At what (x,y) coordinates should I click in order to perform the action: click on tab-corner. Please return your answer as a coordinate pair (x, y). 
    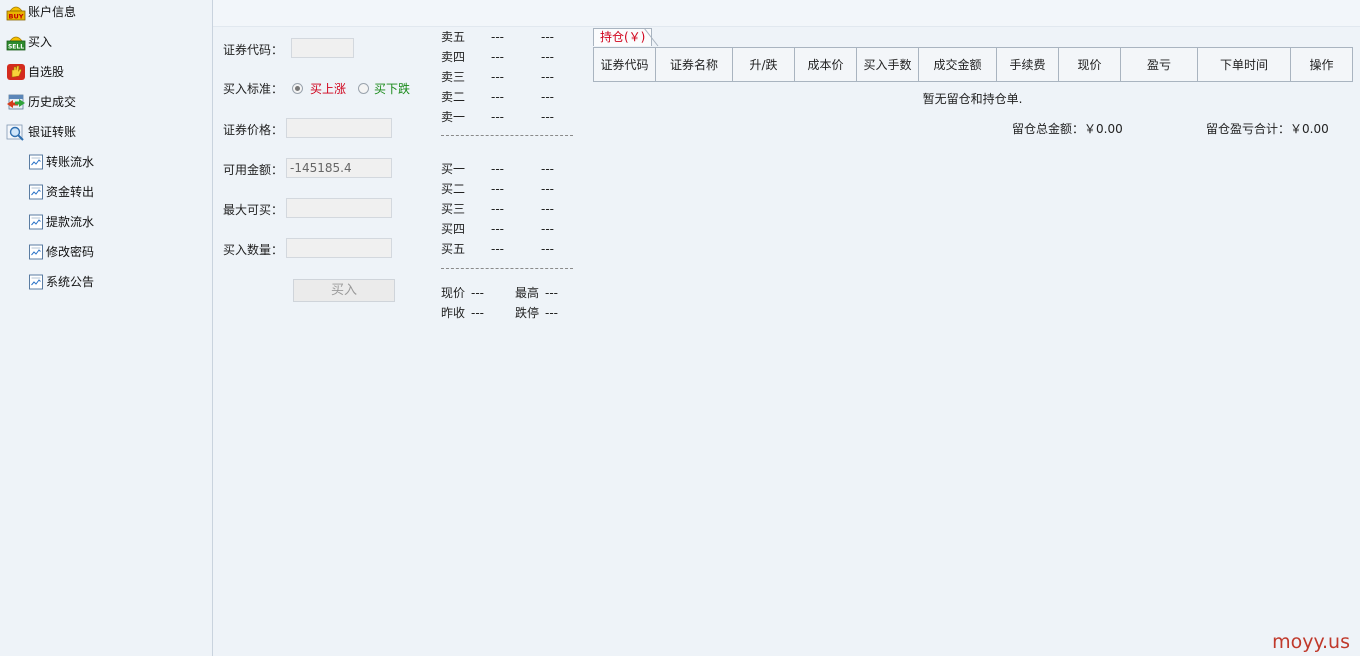
    Looking at the image, I should click on (651, 37).